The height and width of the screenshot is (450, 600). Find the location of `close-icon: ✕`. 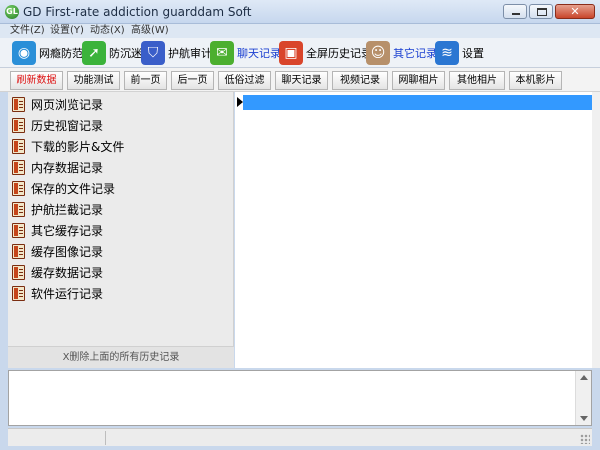

close-icon: ✕ is located at coordinates (575, 11).